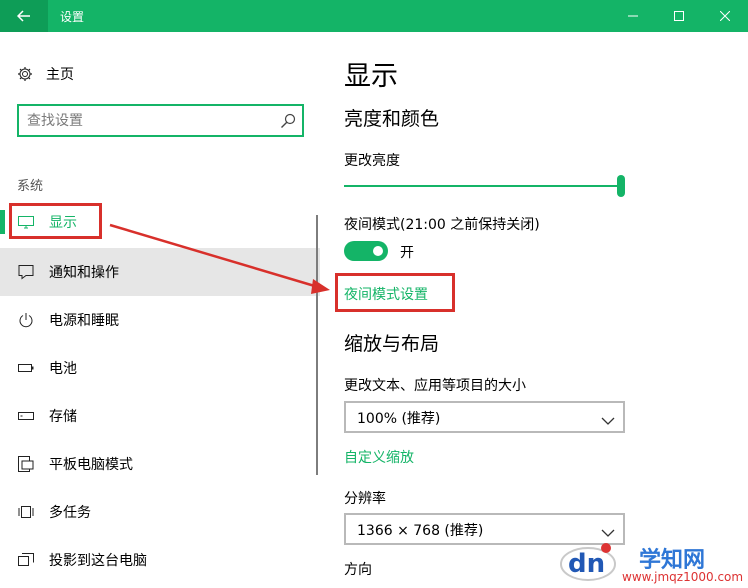 The image size is (748, 588). Describe the element at coordinates (683, 577) in the screenshot. I see `watermark-url: www.jmqz1000.com` at that location.